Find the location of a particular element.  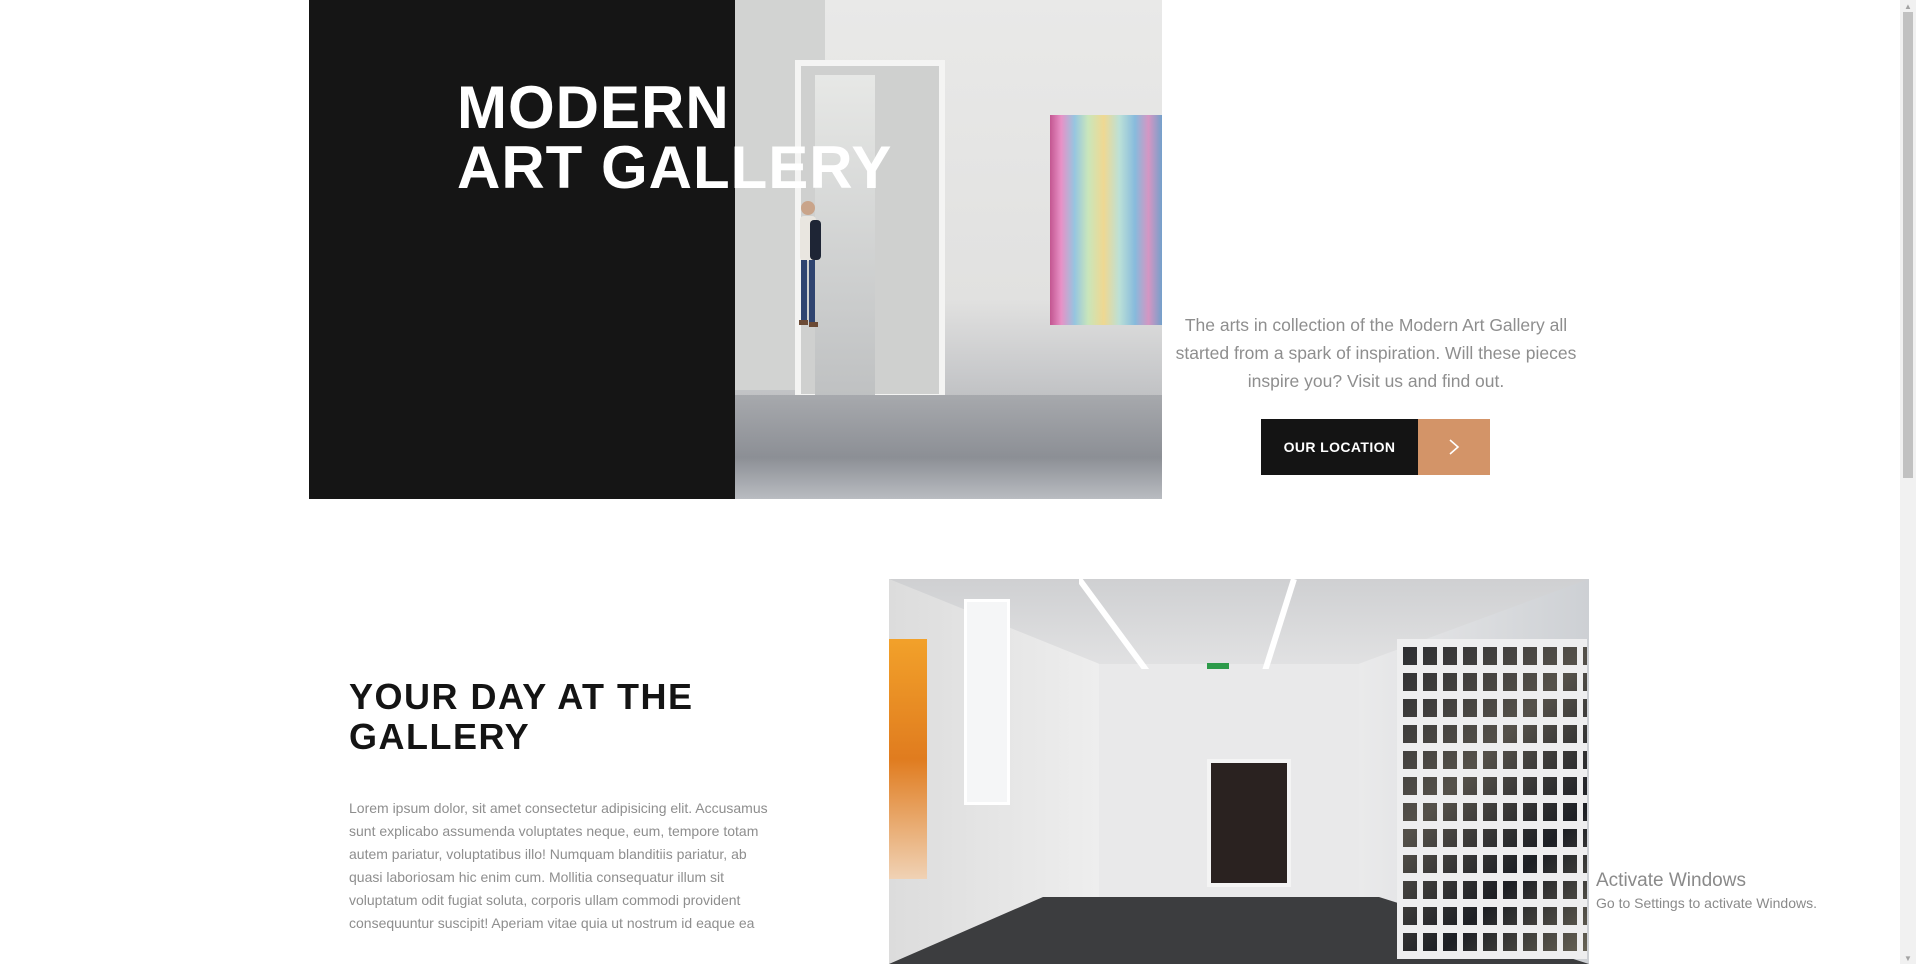

chevron-right-icon is located at coordinates (1454, 447).